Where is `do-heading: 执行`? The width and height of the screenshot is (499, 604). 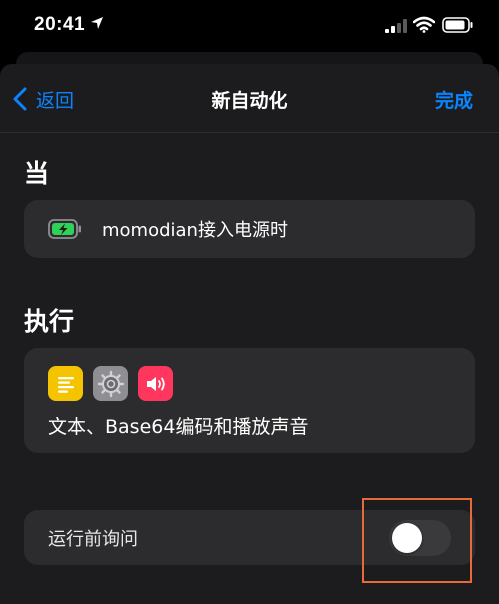 do-heading: 执行 is located at coordinates (49, 321).